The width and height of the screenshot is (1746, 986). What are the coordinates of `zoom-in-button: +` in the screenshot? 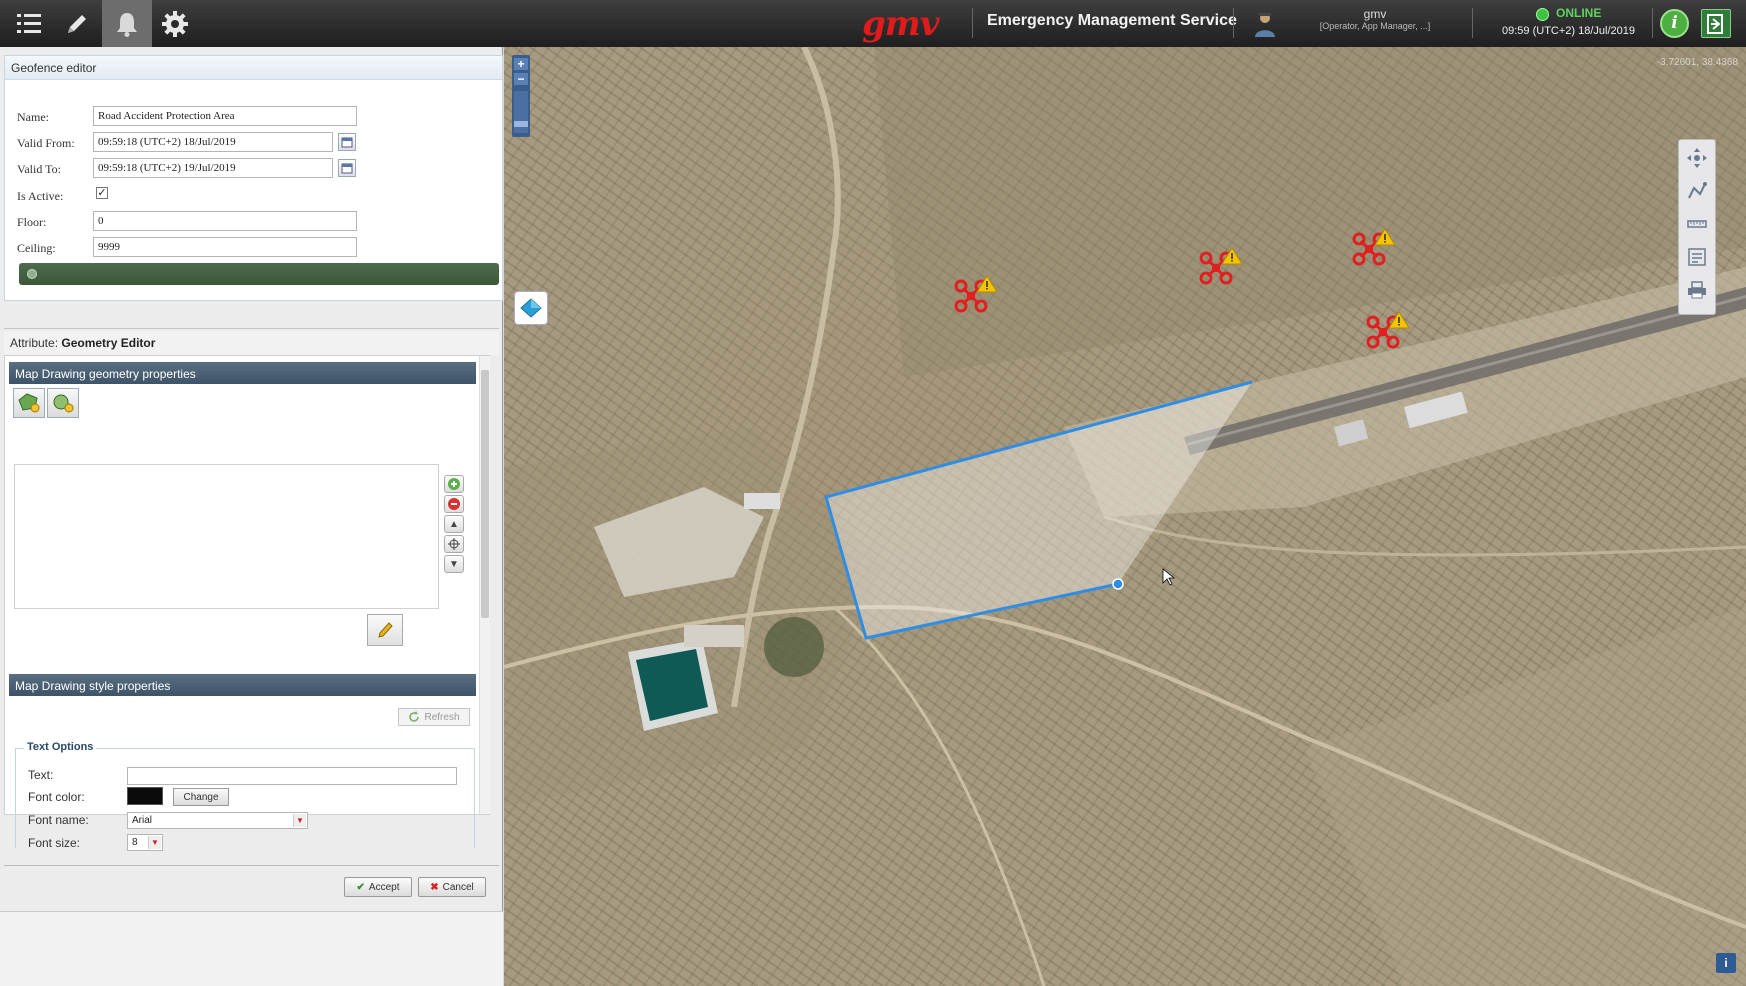 It's located at (521, 64).